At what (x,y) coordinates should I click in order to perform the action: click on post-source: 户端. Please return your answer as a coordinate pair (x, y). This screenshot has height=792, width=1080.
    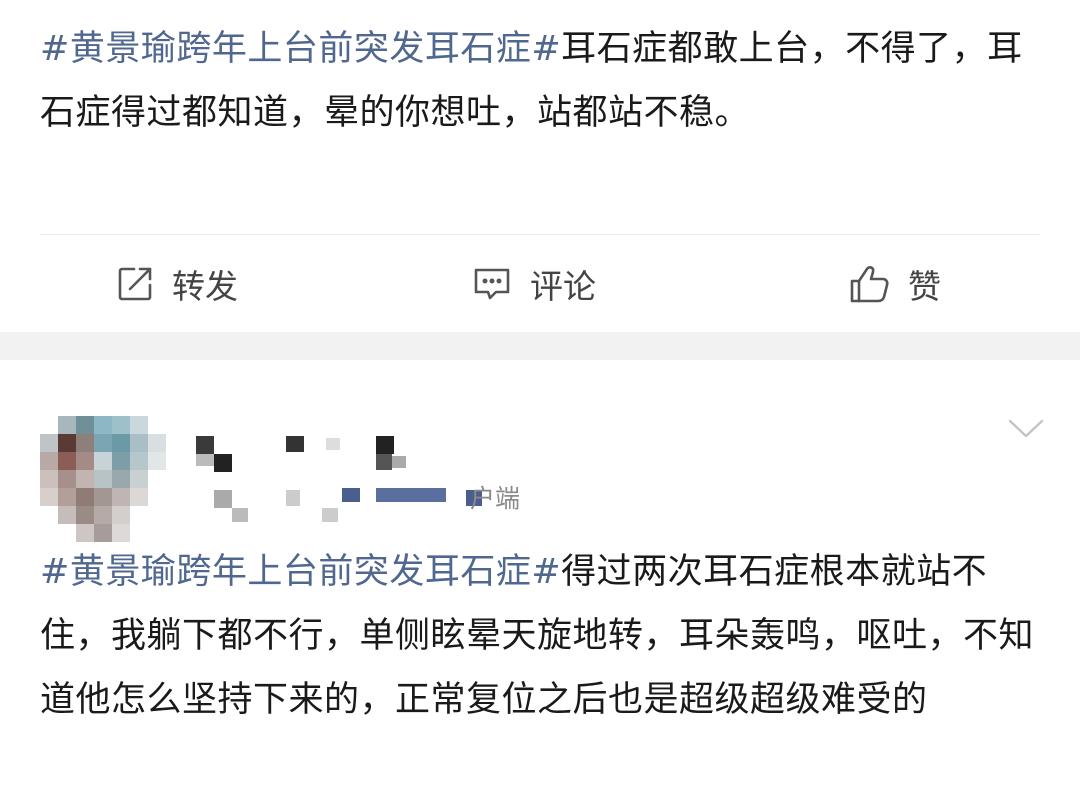
    Looking at the image, I should click on (495, 498).